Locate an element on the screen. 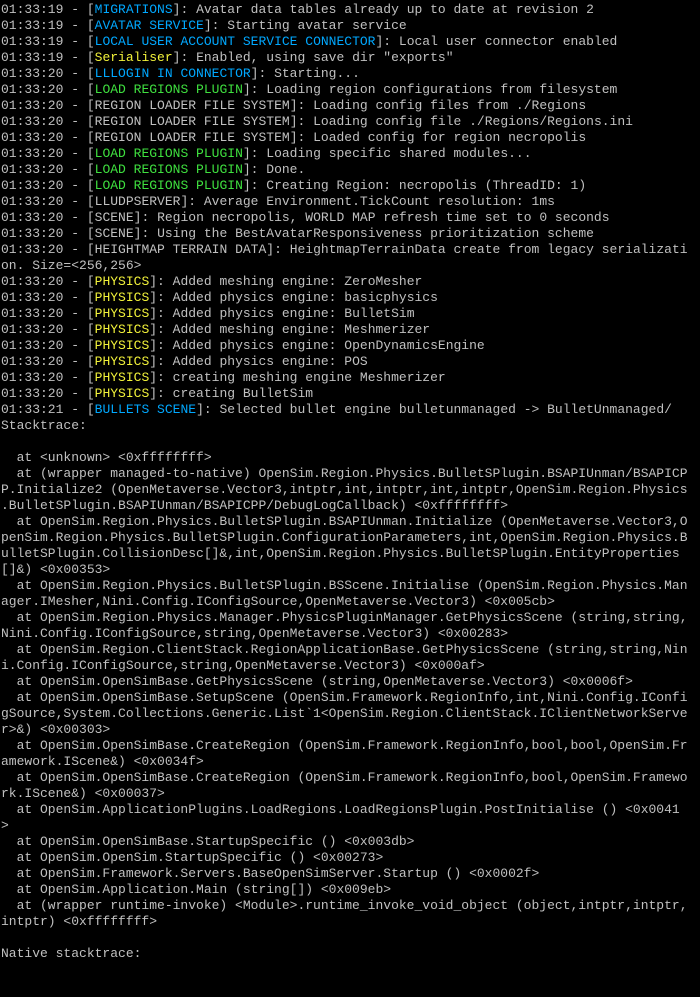 This screenshot has height=997, width=700. log-text: intptr) <0xffffffff> is located at coordinates (79, 921).